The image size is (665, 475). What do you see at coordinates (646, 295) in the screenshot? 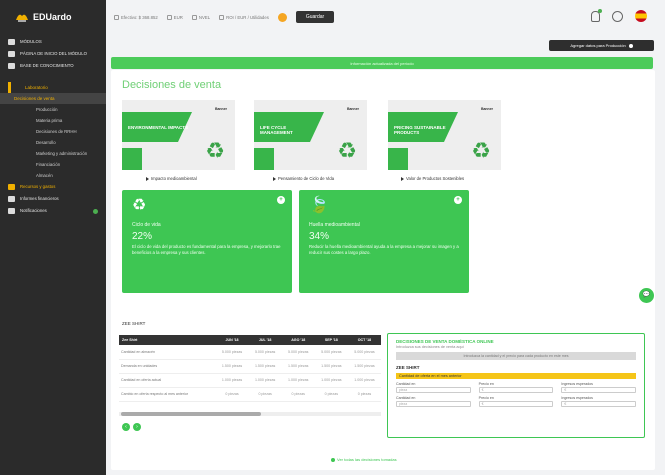
I see `chat-button: 💬` at bounding box center [646, 295].